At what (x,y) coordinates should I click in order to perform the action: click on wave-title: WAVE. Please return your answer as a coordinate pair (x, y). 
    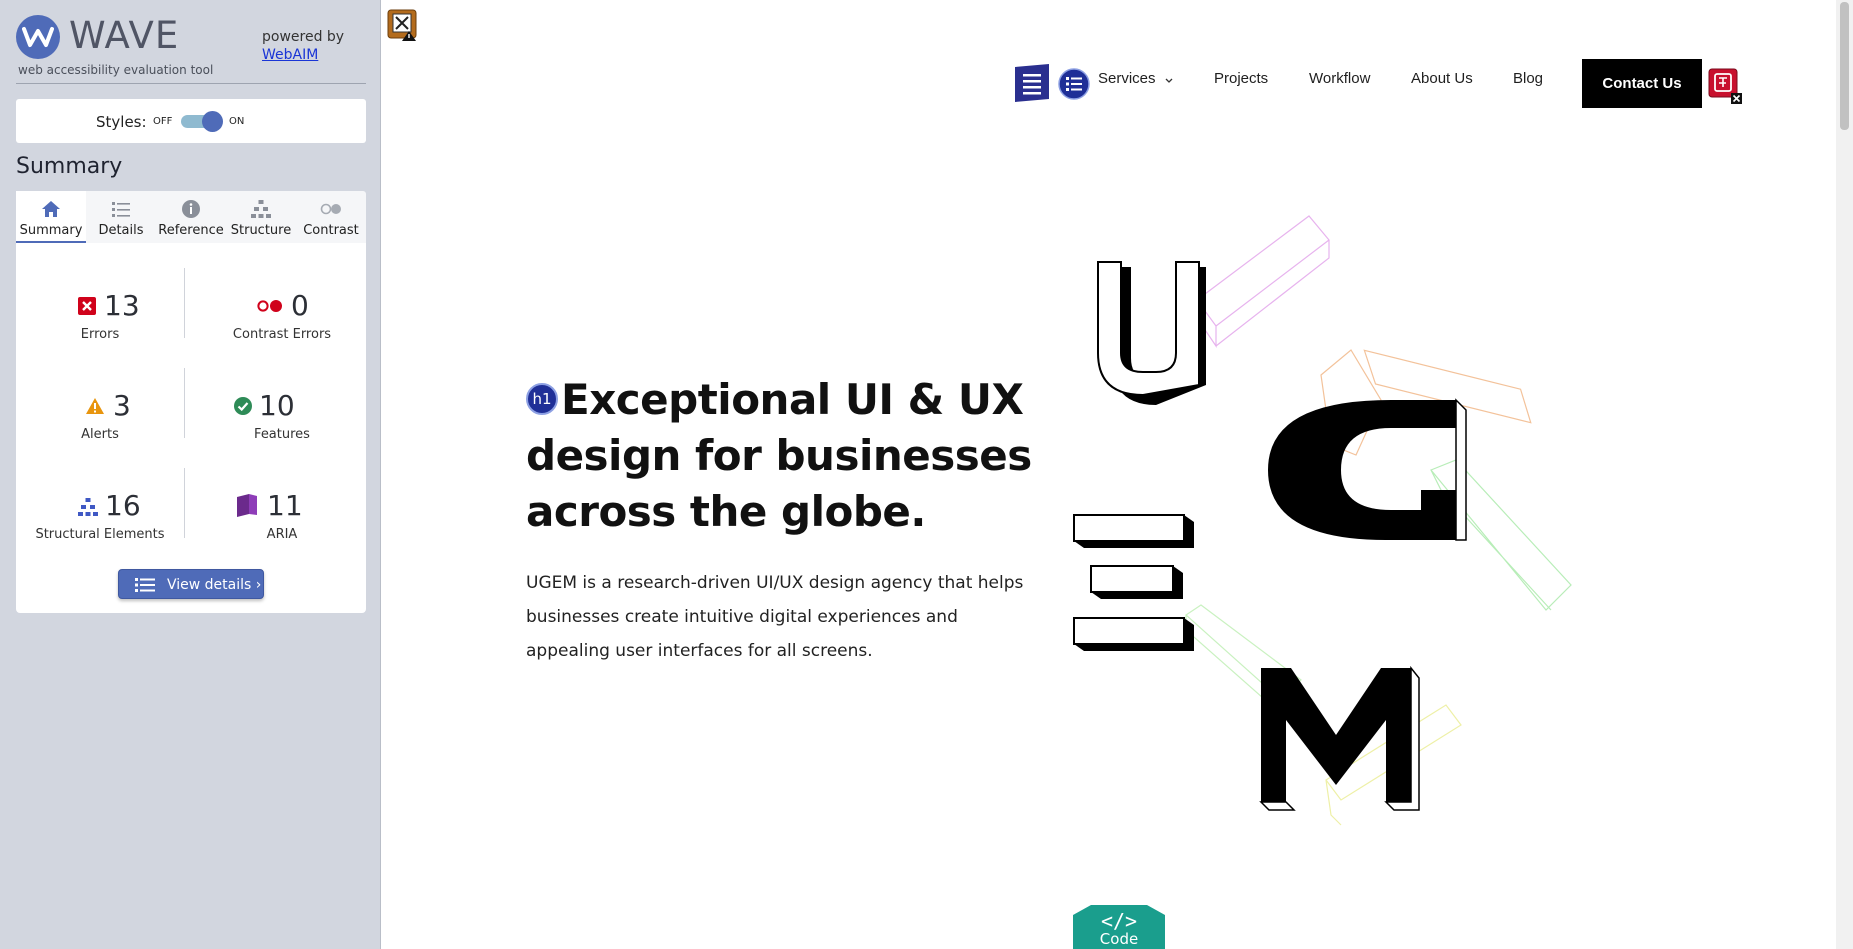
    Looking at the image, I should click on (124, 35).